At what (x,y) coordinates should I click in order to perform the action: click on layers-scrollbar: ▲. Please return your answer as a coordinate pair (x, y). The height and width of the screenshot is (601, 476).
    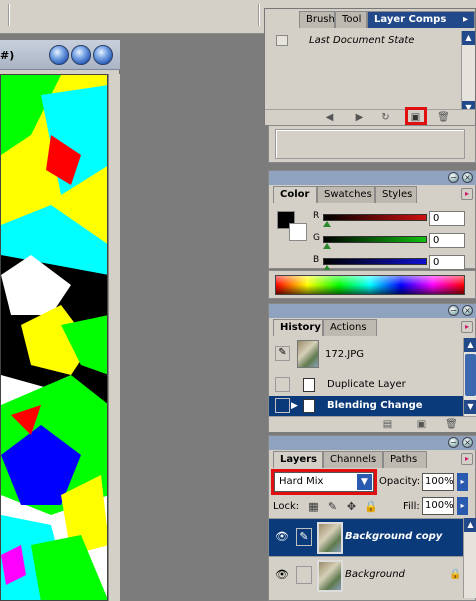
    Looking at the image, I should click on (469, 558).